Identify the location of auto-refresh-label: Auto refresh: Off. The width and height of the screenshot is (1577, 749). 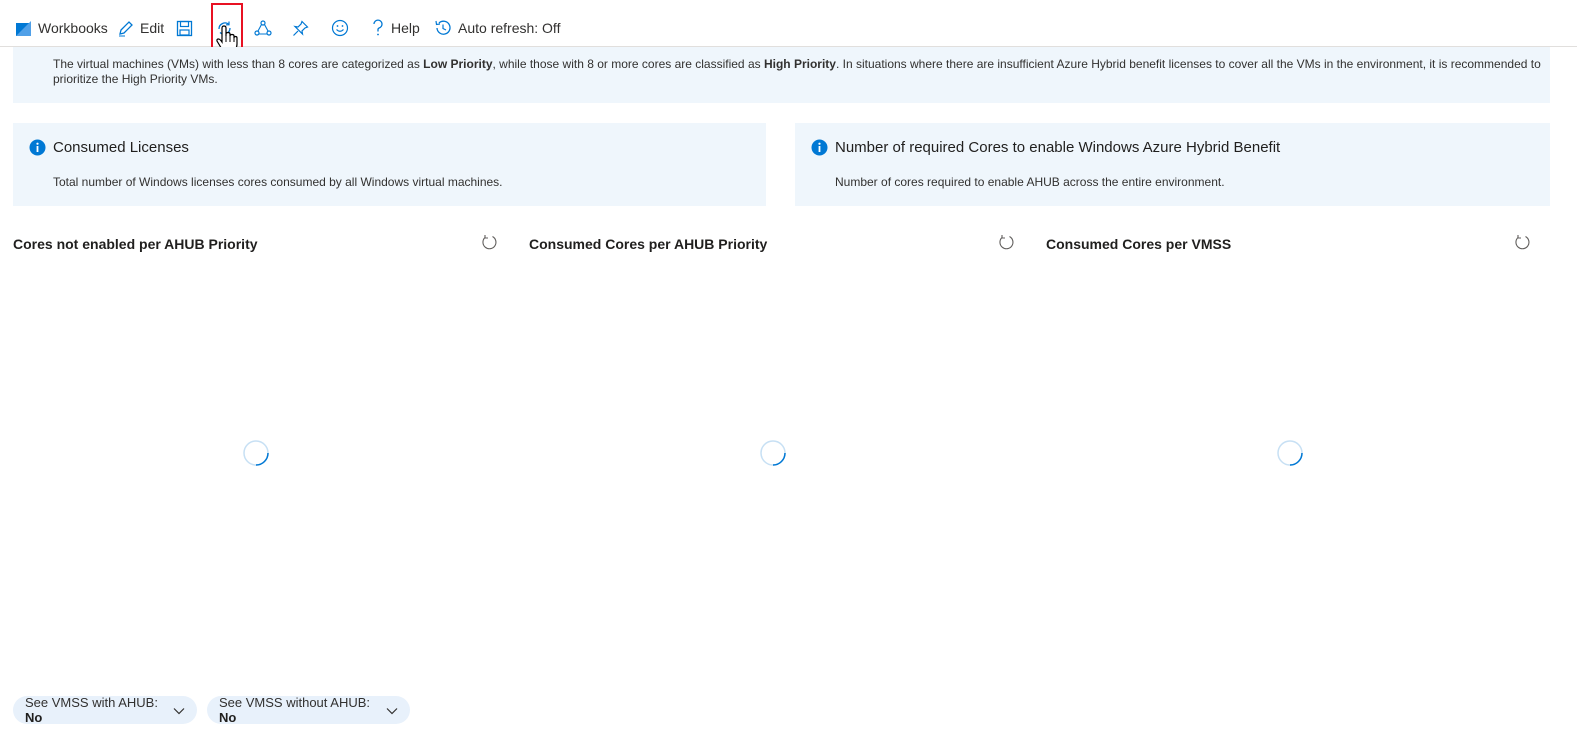
(509, 28).